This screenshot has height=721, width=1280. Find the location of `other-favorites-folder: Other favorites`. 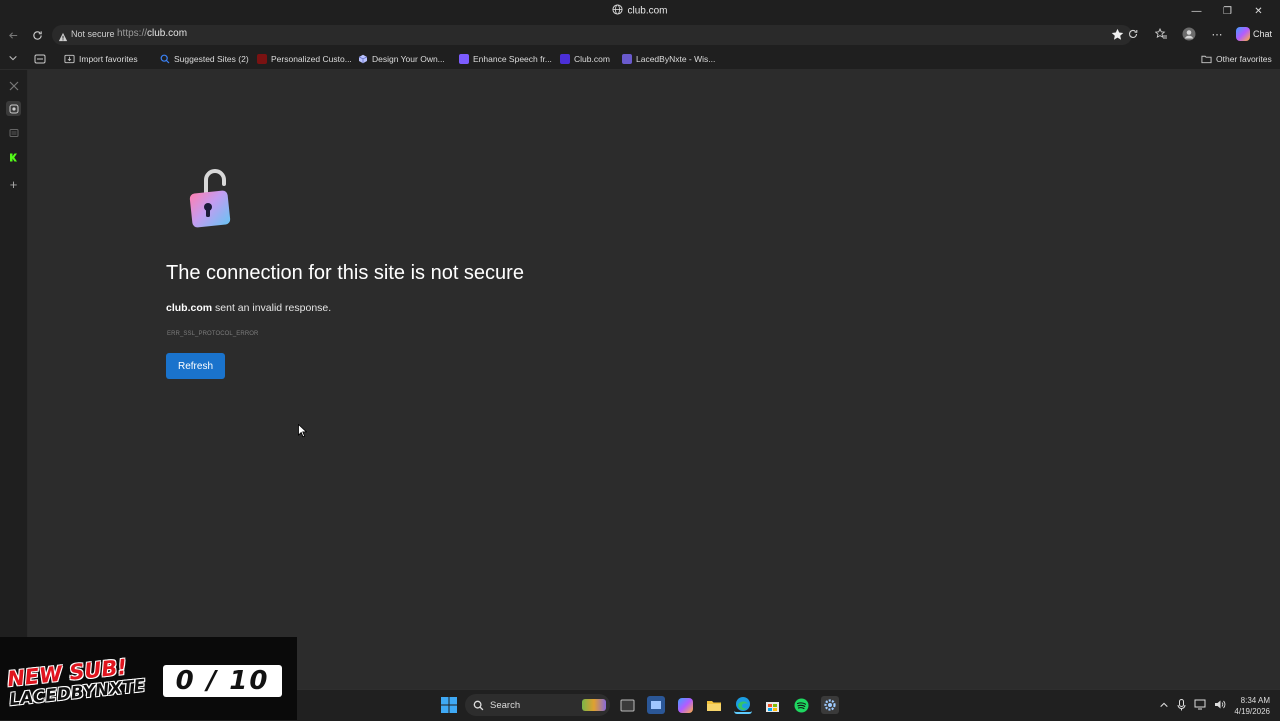

other-favorites-folder: Other favorites is located at coordinates (1236, 59).